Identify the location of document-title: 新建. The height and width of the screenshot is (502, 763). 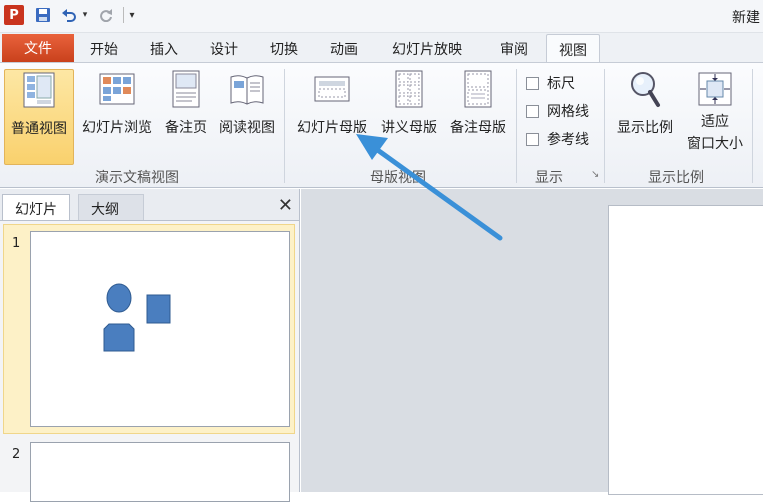
(746, 18).